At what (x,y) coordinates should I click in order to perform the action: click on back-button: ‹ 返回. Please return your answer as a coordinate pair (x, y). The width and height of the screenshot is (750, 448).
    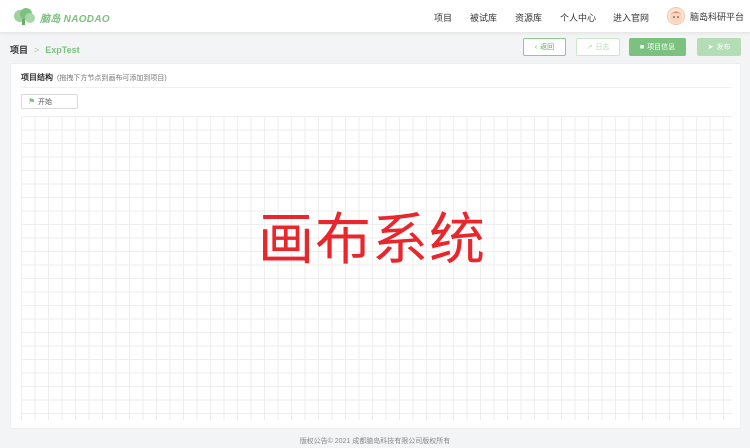
    Looking at the image, I should click on (544, 47).